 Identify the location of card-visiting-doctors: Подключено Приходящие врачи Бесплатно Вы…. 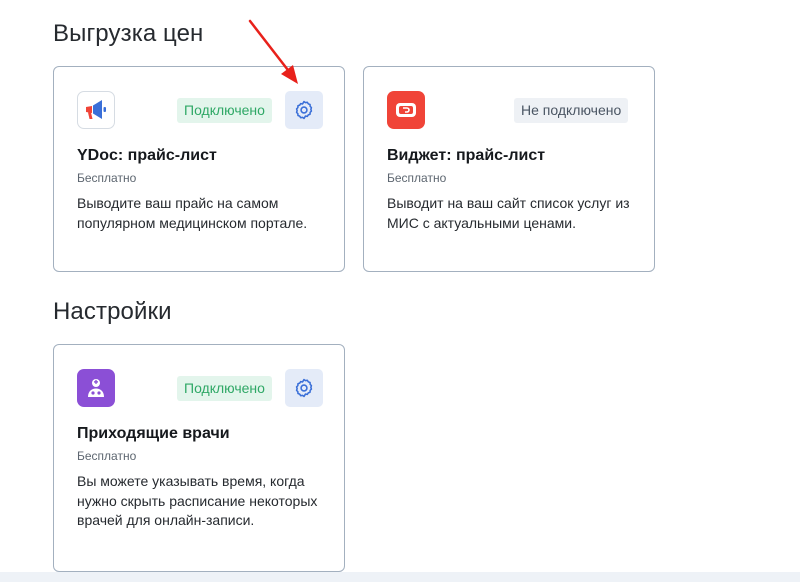
(199, 458).